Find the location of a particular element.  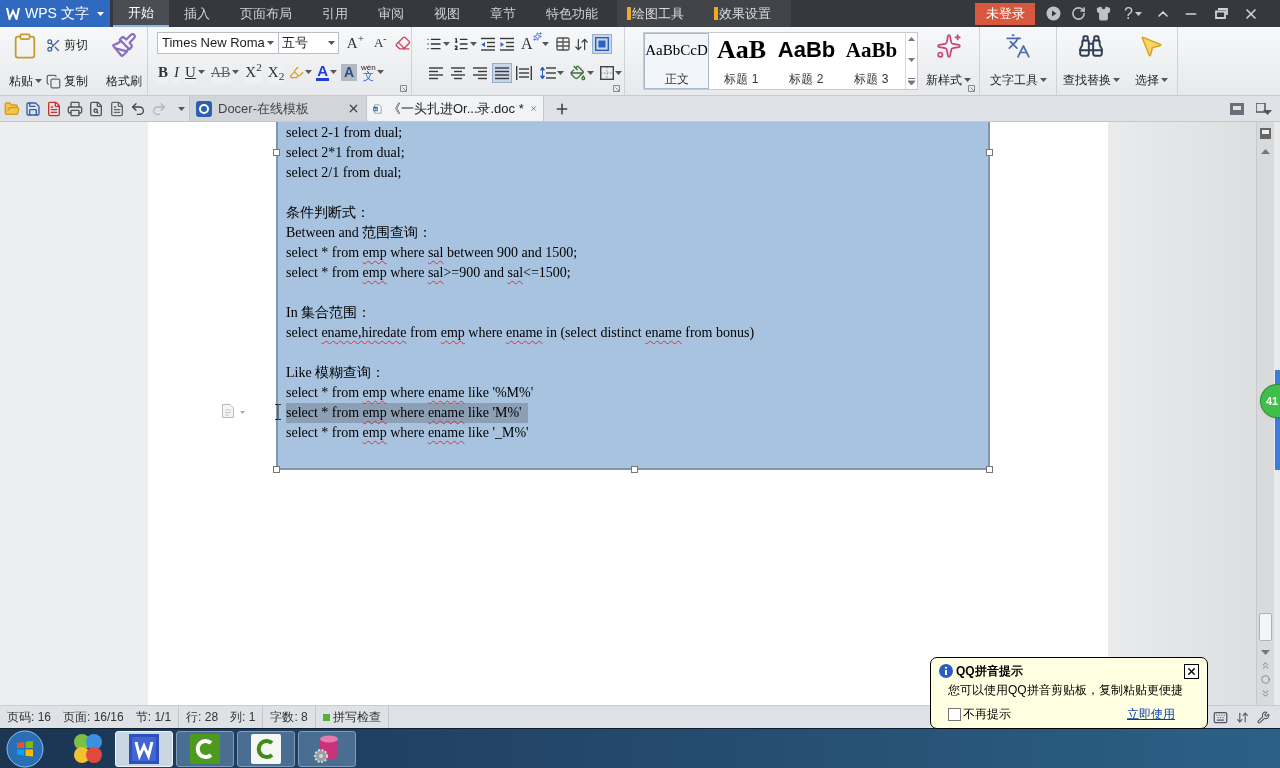

numbering-button is located at coordinates (465, 44).